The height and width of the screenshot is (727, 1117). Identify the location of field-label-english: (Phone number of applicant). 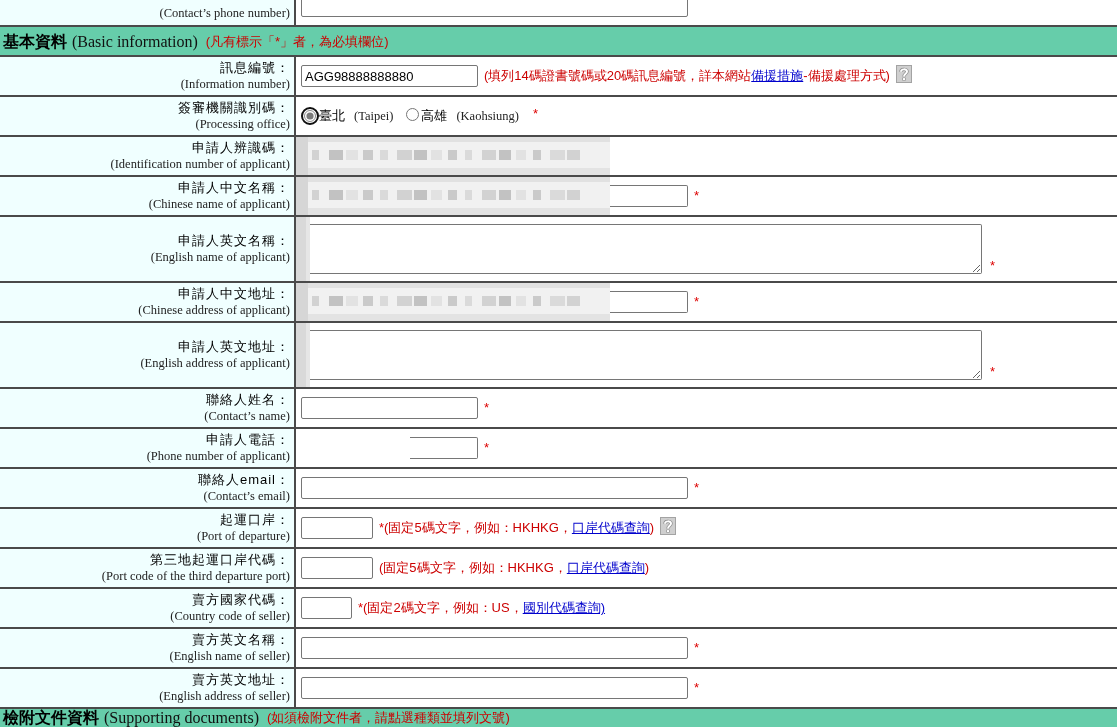
(218, 456).